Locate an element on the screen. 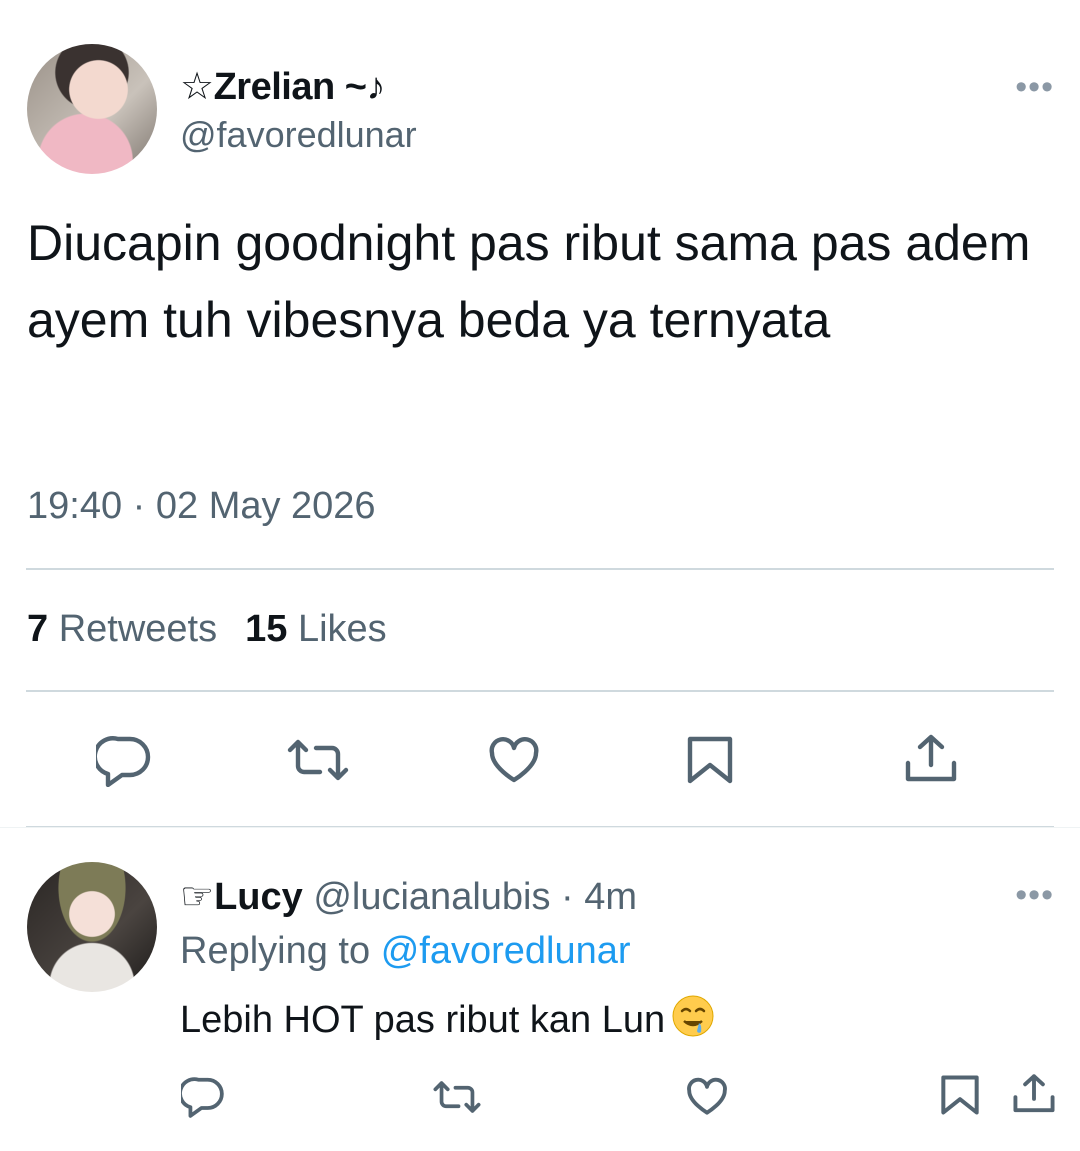  retweets-stat: 7 Retweets is located at coordinates (122, 629).